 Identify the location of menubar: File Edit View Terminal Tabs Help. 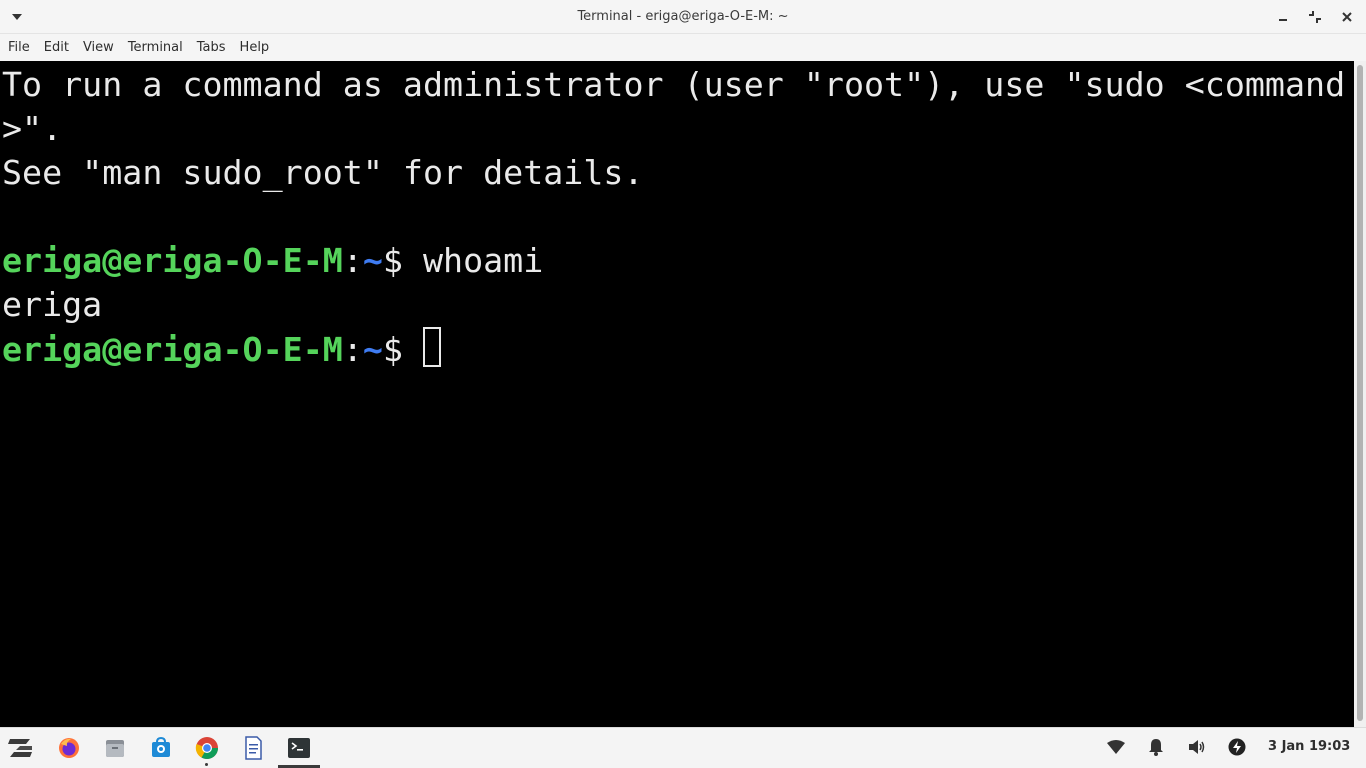
(683, 47).